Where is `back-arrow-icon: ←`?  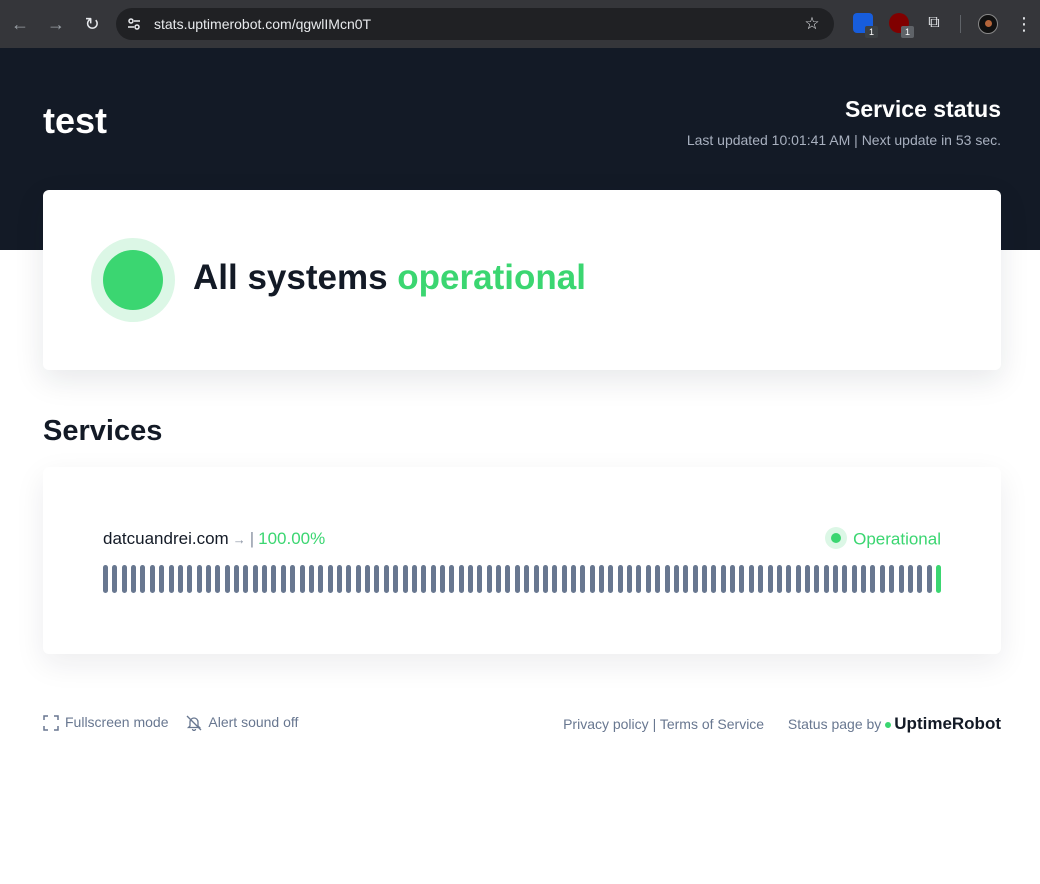 back-arrow-icon: ← is located at coordinates (20, 24).